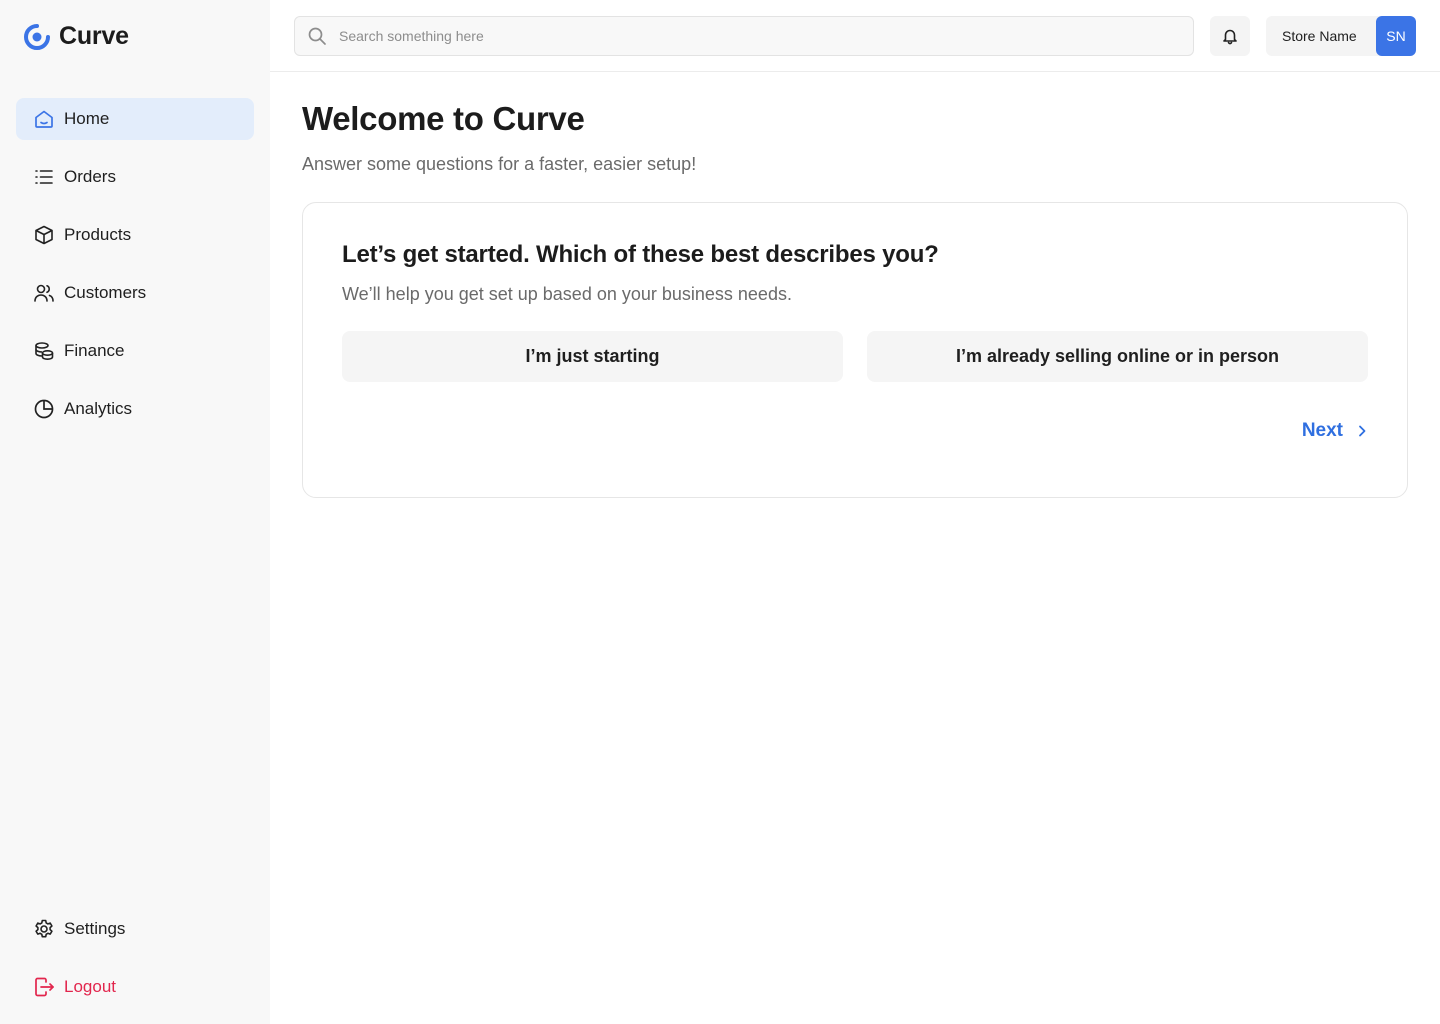 Image resolution: width=1440 pixels, height=1024 pixels. Describe the element at coordinates (94, 36) in the screenshot. I see `logo-text: Curve` at that location.